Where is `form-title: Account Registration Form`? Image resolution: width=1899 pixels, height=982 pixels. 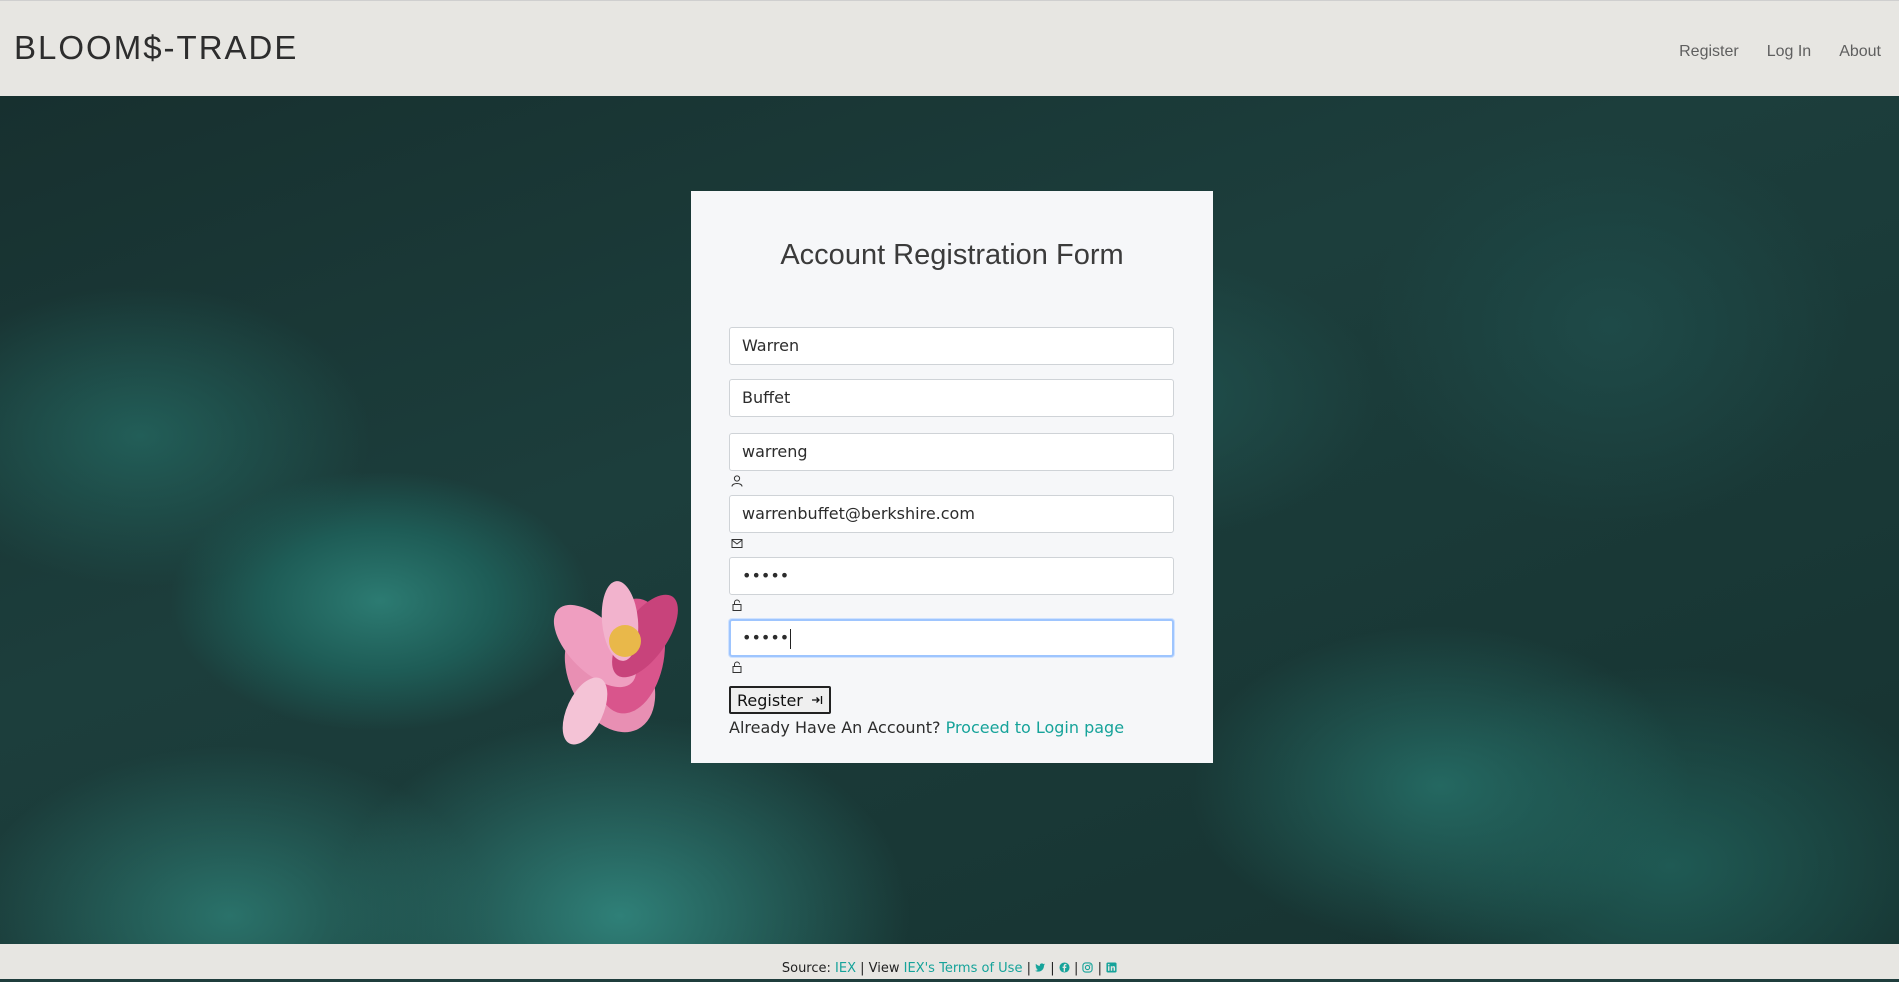
form-title: Account Registration Form is located at coordinates (952, 255).